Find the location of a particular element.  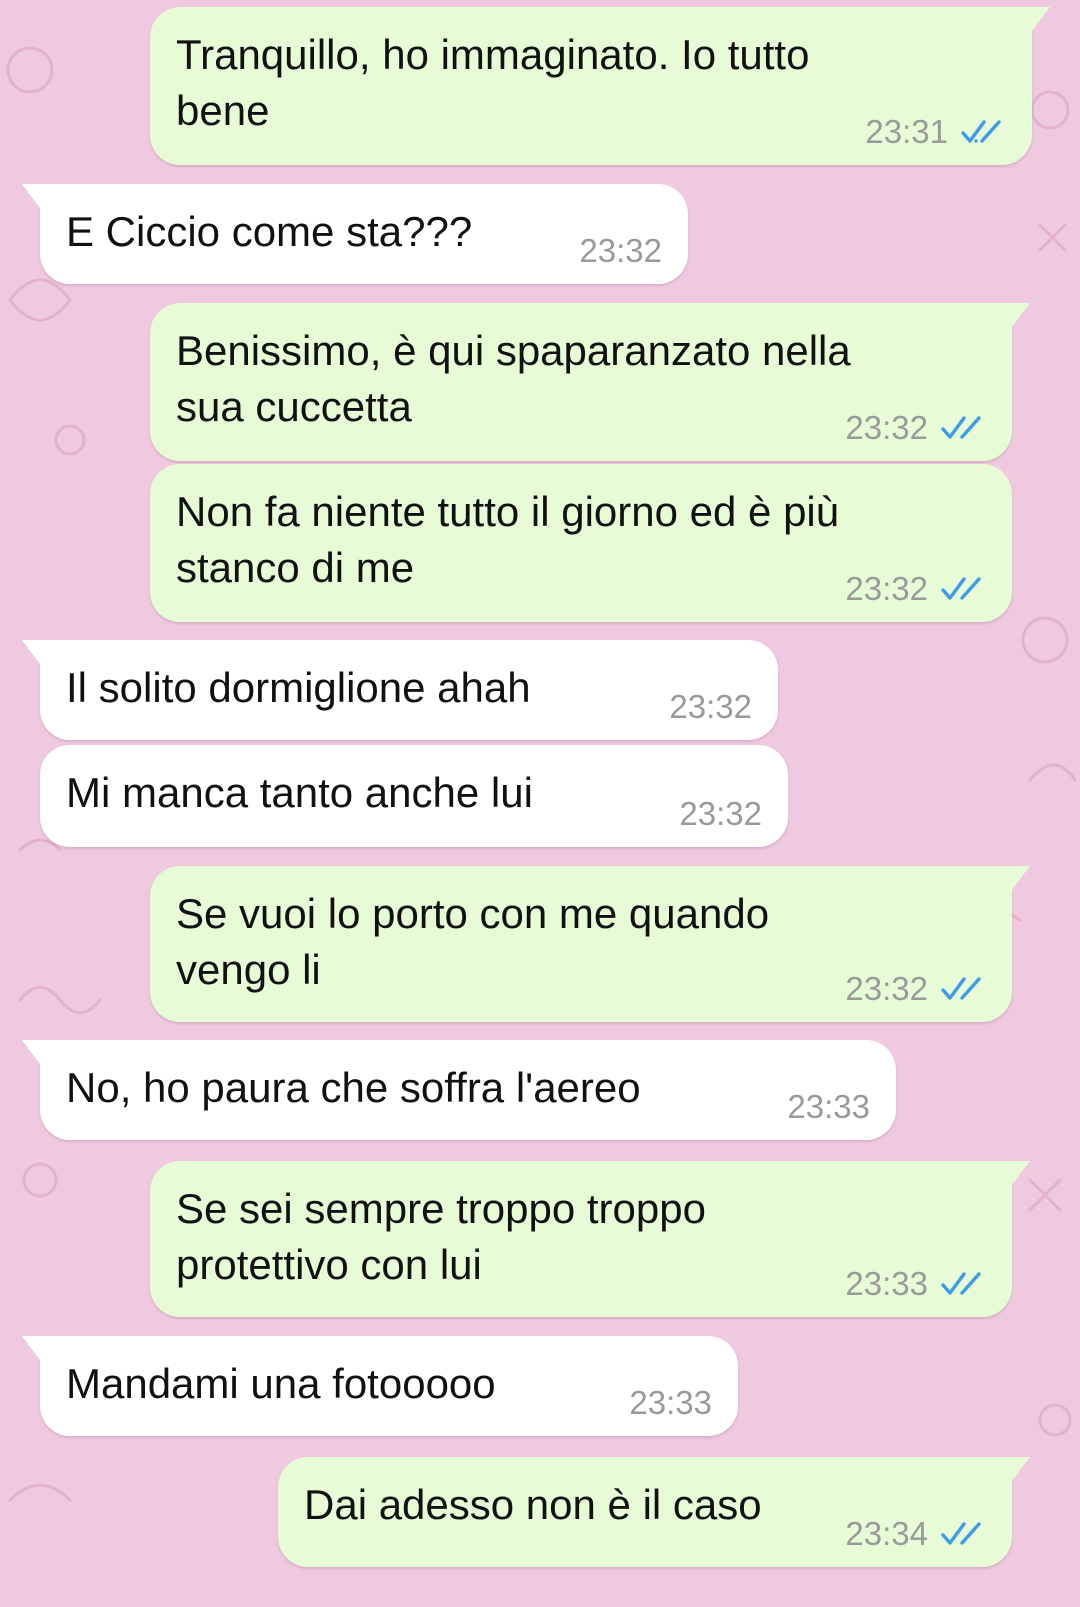

message-bubble-incoming: Mandami una fotooooo 23:33 is located at coordinates (380, 1386).